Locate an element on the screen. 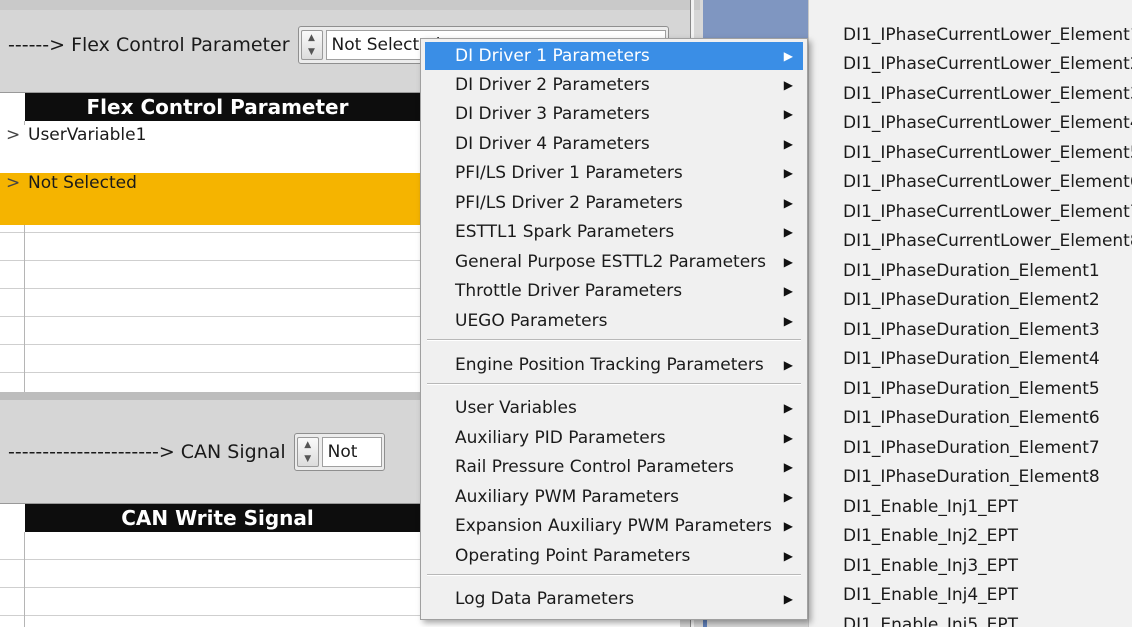 The height and width of the screenshot is (627, 1132). submenu-item: DI1_IPhaseDuration_Element7 is located at coordinates (971, 448).